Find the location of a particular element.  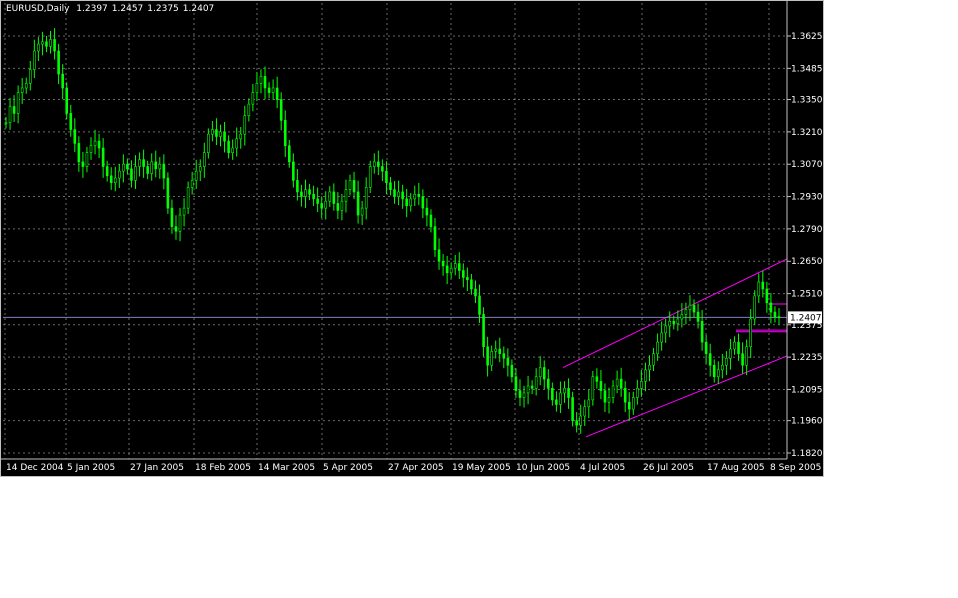

y-tick-label: 1.3210 is located at coordinates (807, 133).